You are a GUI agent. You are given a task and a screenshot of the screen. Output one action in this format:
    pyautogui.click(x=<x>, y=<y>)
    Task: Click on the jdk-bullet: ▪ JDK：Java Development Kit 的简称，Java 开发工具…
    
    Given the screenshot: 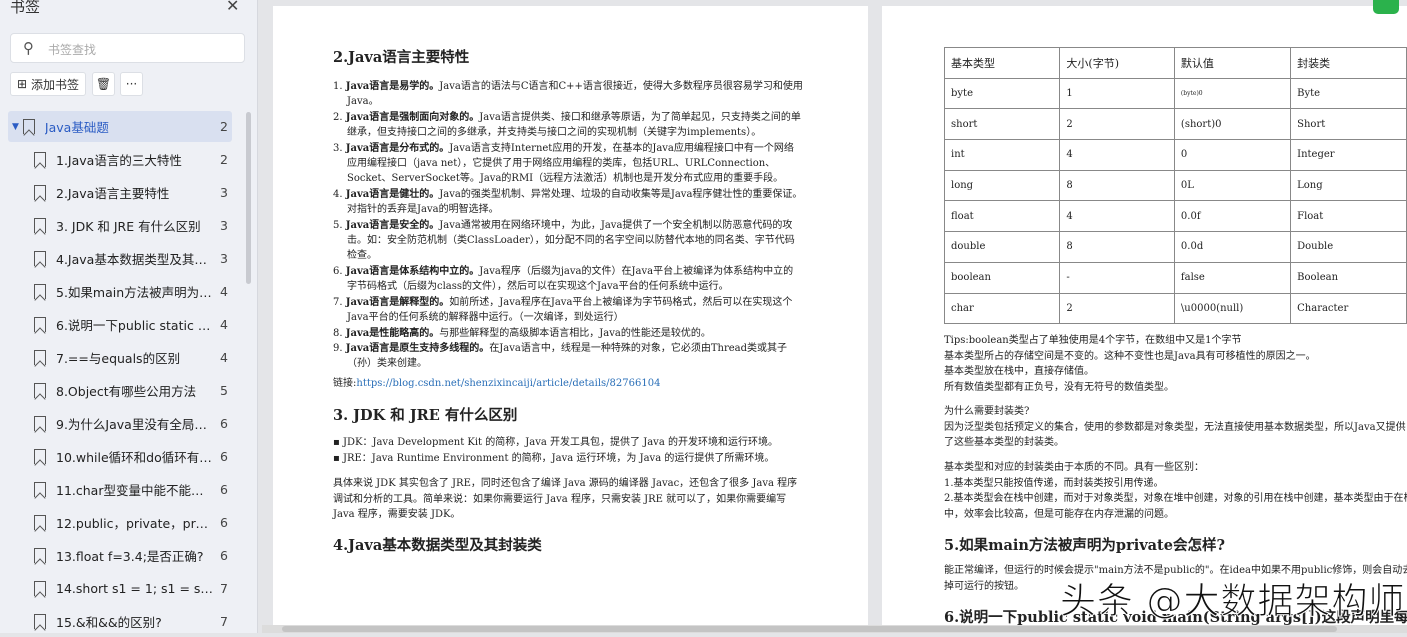 What is the action you would take?
    pyautogui.click(x=555, y=442)
    